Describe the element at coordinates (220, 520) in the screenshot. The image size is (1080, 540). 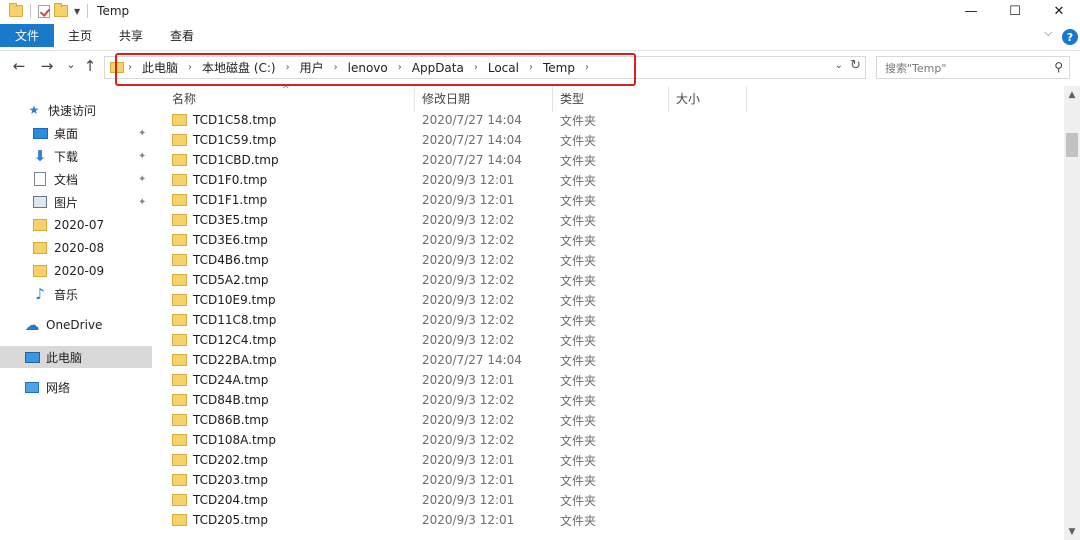
I see `file-name: TCD205.tmp` at that location.